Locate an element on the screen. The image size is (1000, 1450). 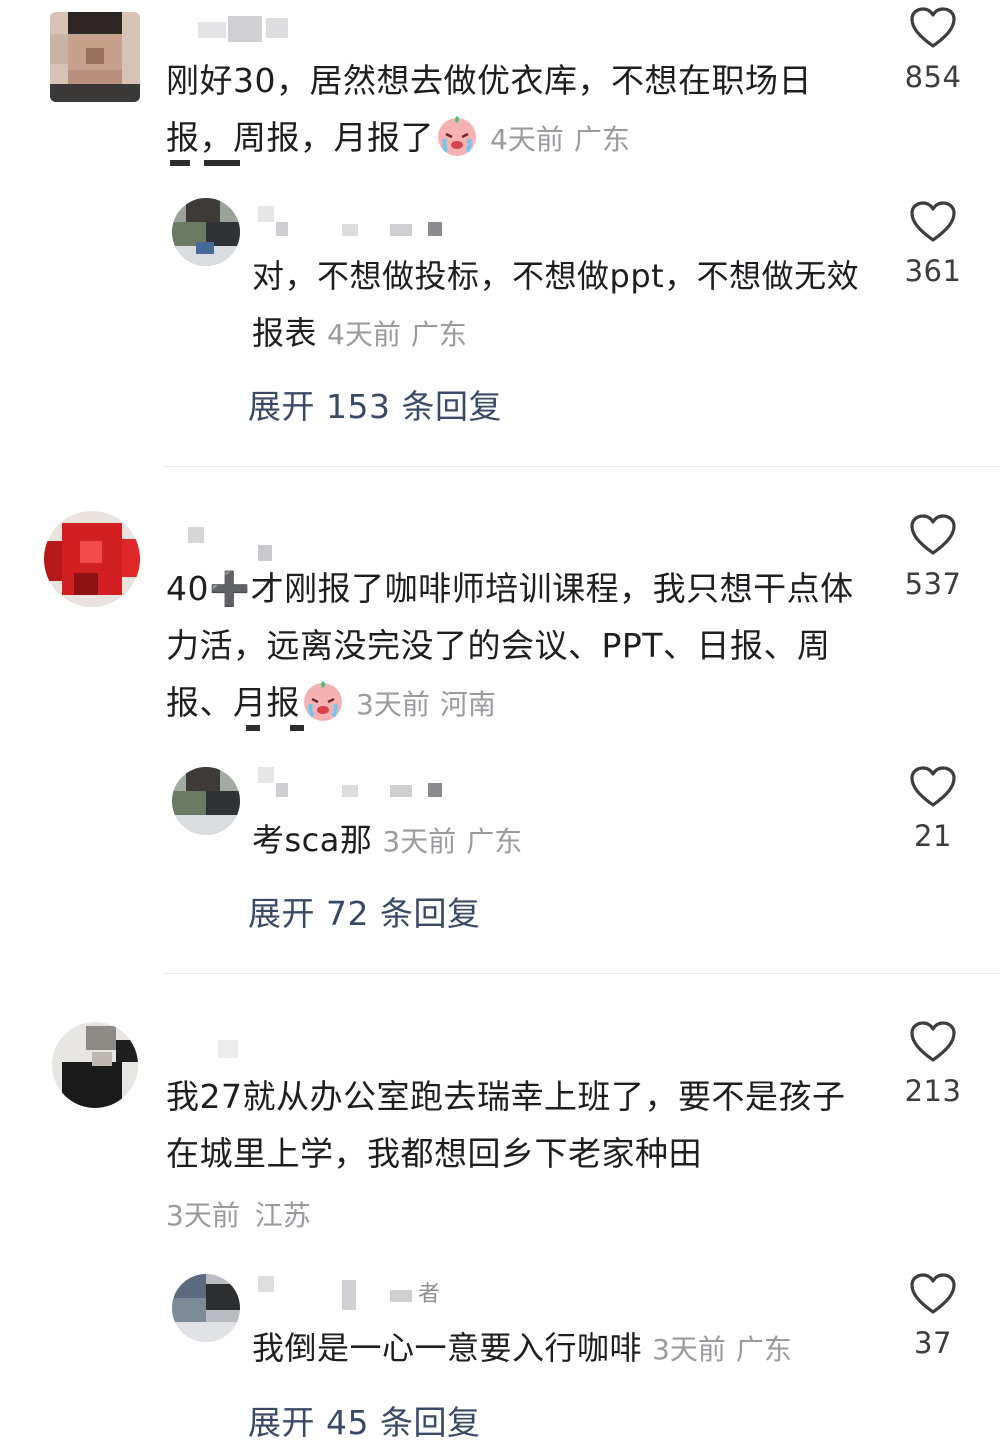
reply-body: 考sca那 is located at coordinates (312, 840).